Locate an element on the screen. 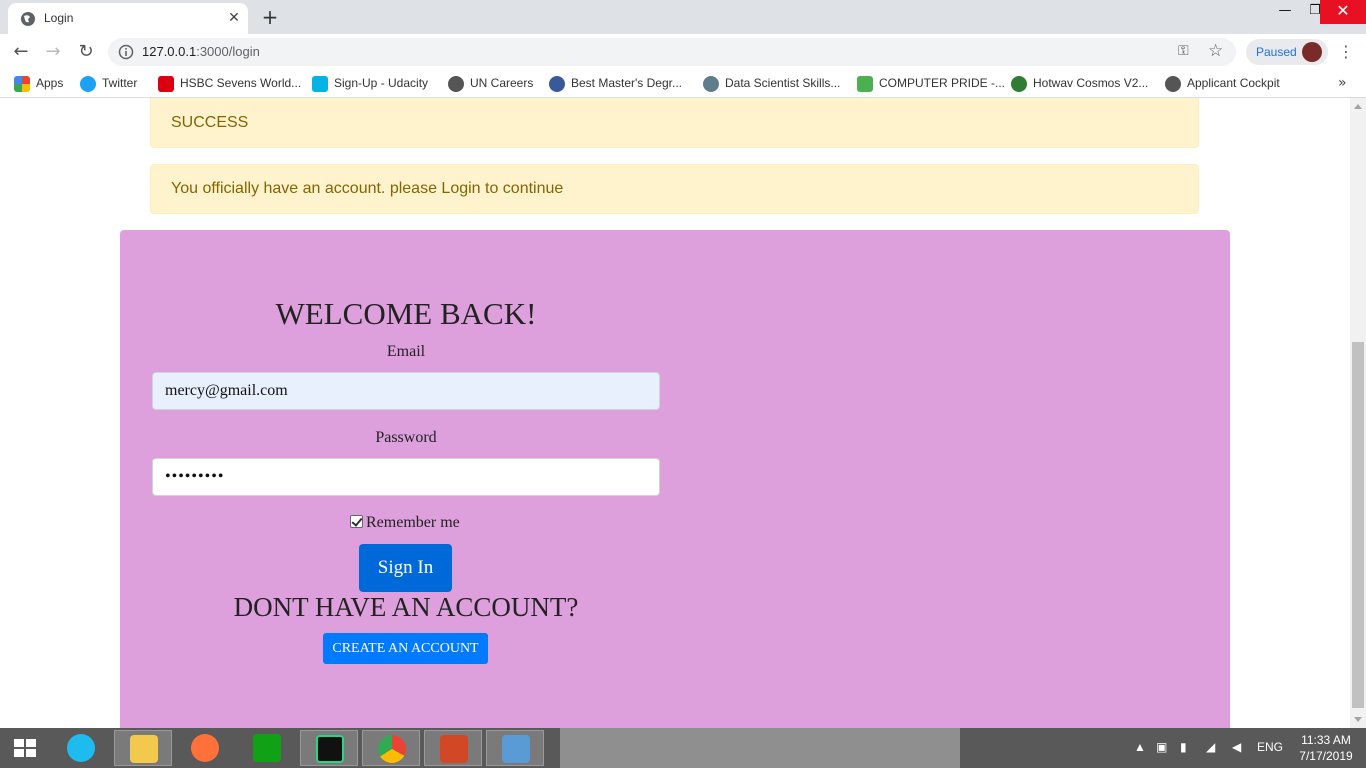  remember-checkbox is located at coordinates (356, 521).